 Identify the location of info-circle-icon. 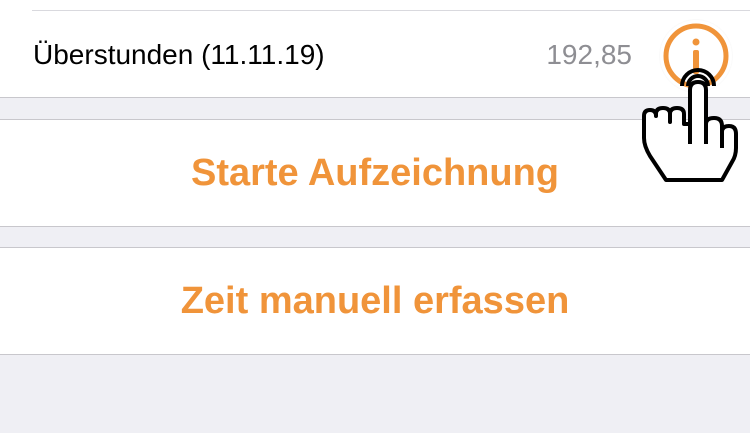
(696, 56).